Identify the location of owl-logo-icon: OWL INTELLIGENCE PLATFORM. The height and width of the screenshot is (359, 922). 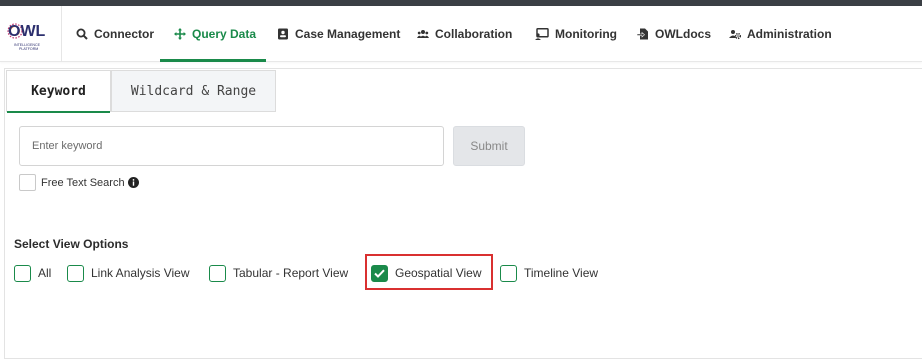
(26, 37).